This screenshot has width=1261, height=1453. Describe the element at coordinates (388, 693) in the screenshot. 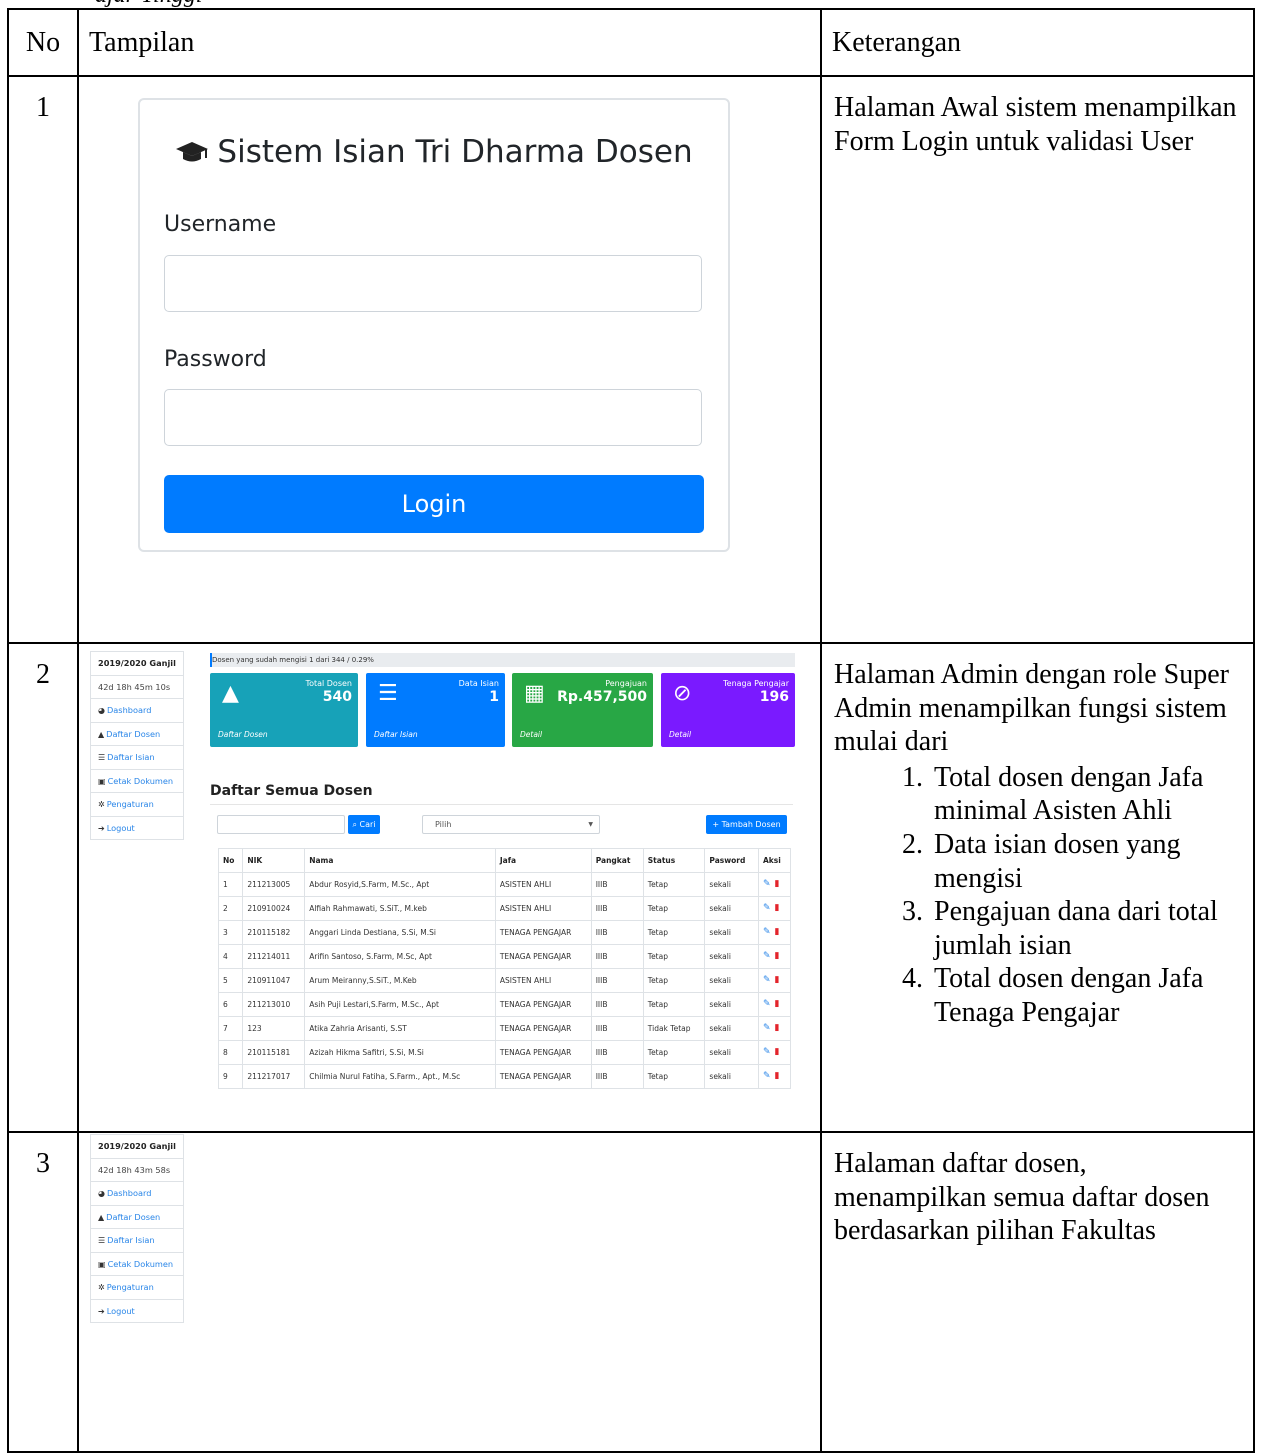

I see `list-icon: ☰` at that location.